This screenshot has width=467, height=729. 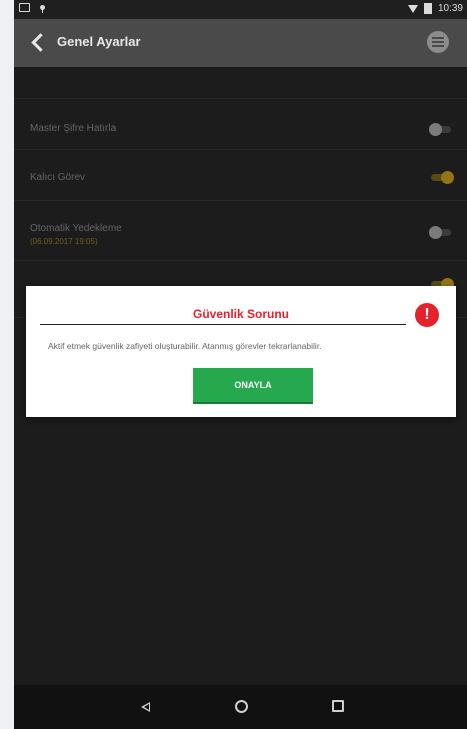 What do you see at coordinates (40, 42) in the screenshot?
I see `back-arrow-icon` at bounding box center [40, 42].